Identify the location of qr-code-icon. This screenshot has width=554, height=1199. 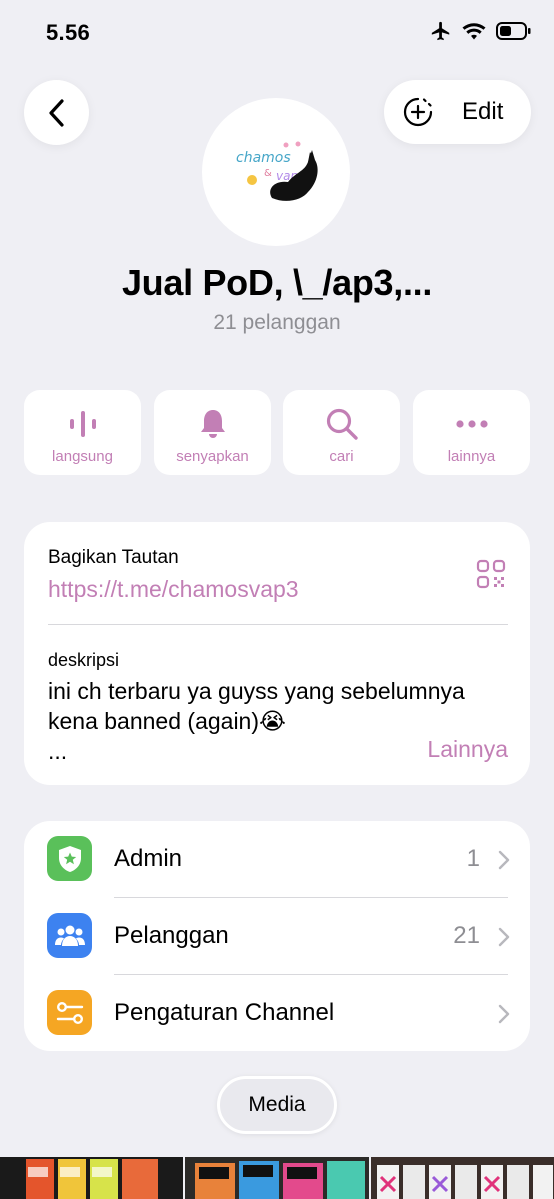
(491, 574).